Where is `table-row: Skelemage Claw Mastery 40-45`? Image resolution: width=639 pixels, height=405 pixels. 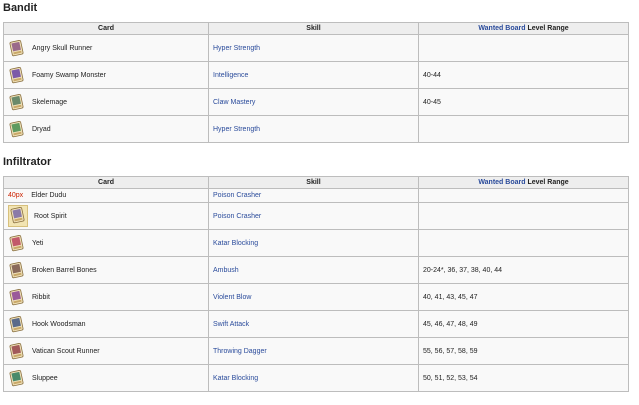 table-row: Skelemage Claw Mastery 40-45 is located at coordinates (316, 102).